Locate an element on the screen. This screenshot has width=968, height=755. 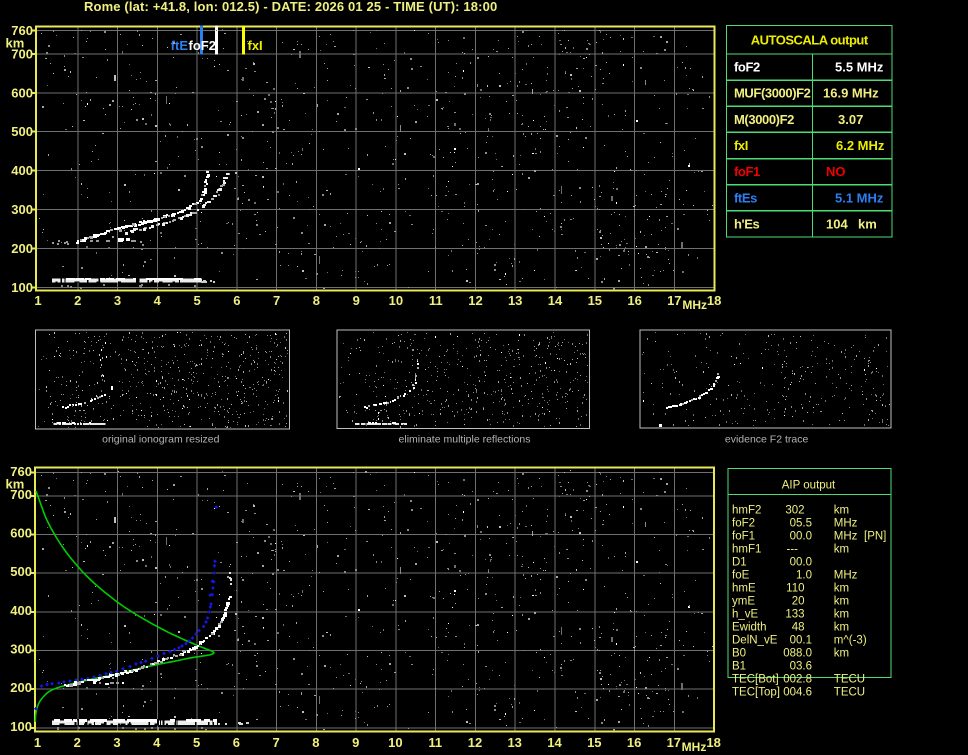
svg-text: ftEs is located at coordinates (745, 197).